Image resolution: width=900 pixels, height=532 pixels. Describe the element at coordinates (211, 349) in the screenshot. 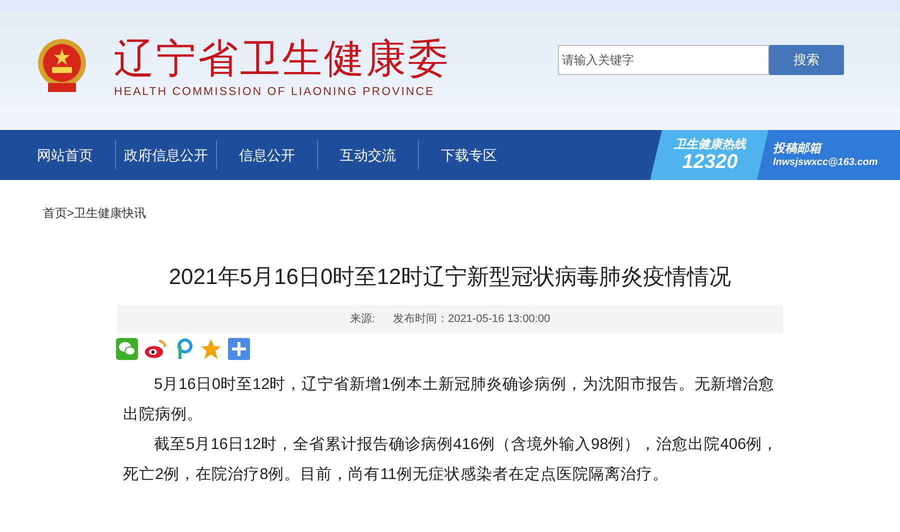

I see `star-icon` at that location.